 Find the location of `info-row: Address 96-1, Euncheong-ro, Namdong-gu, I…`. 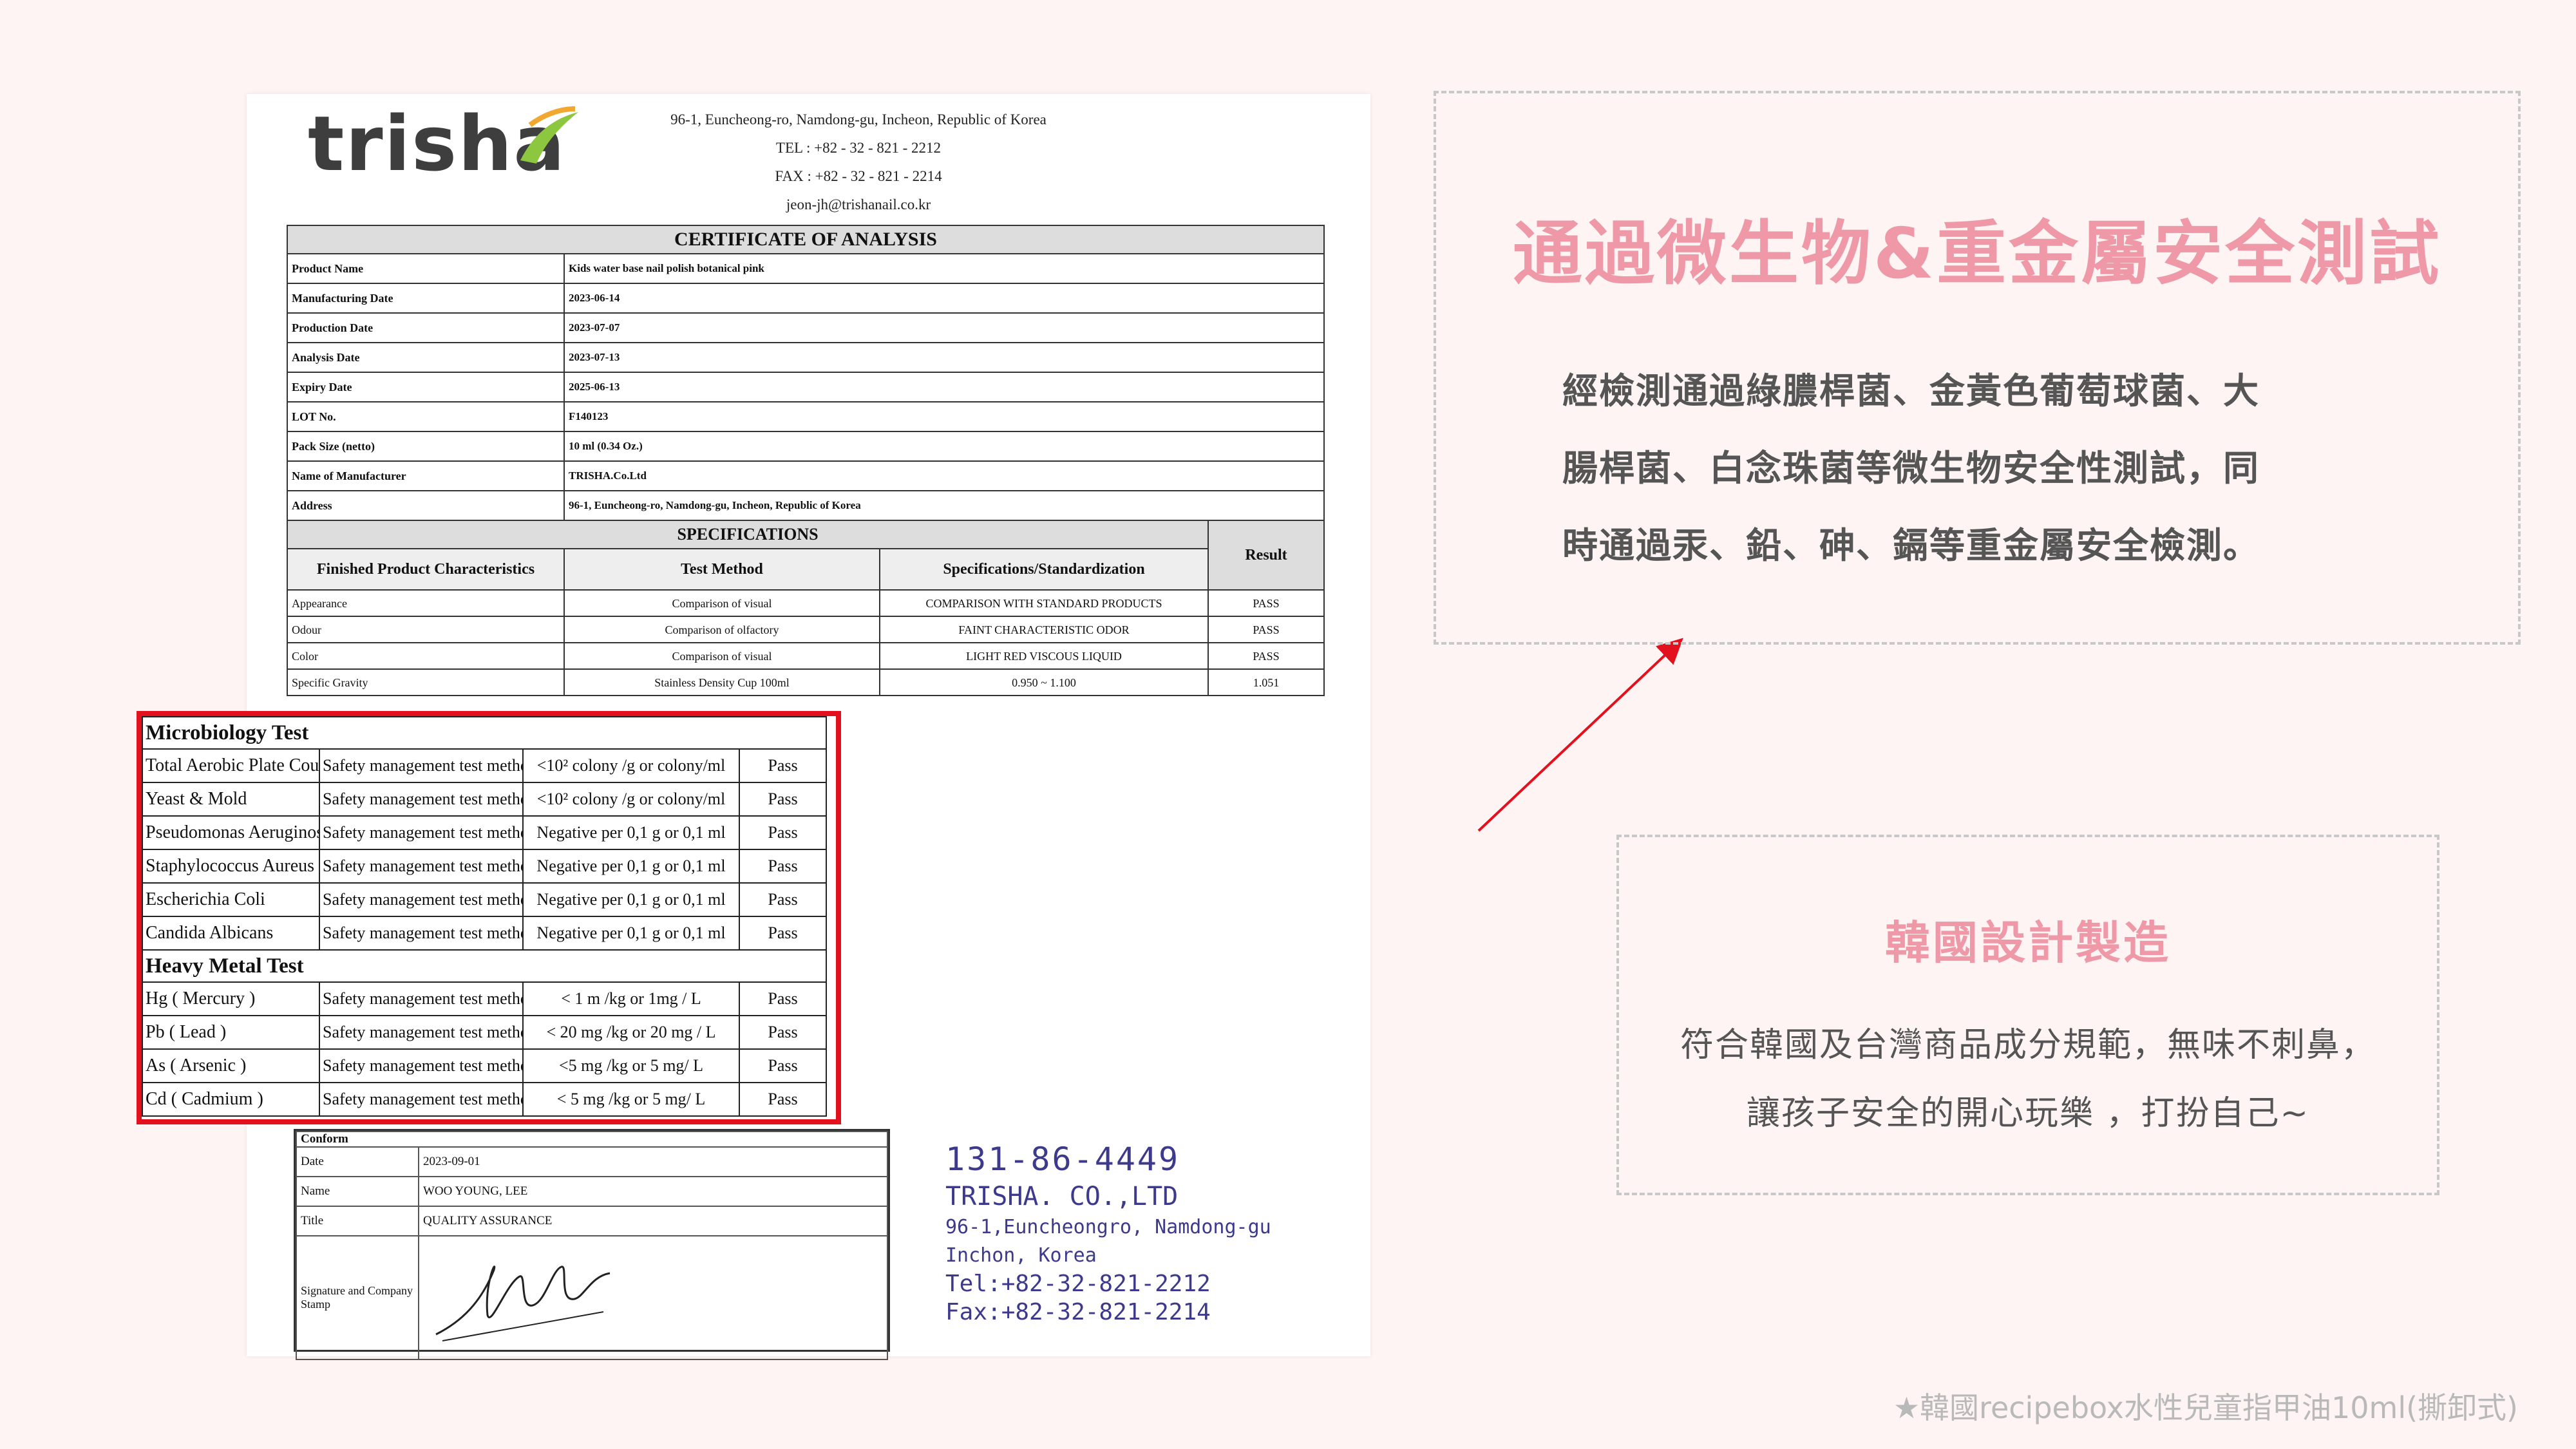

info-row: Address 96-1, Euncheong-ro, Namdong-gu, I… is located at coordinates (806, 506).